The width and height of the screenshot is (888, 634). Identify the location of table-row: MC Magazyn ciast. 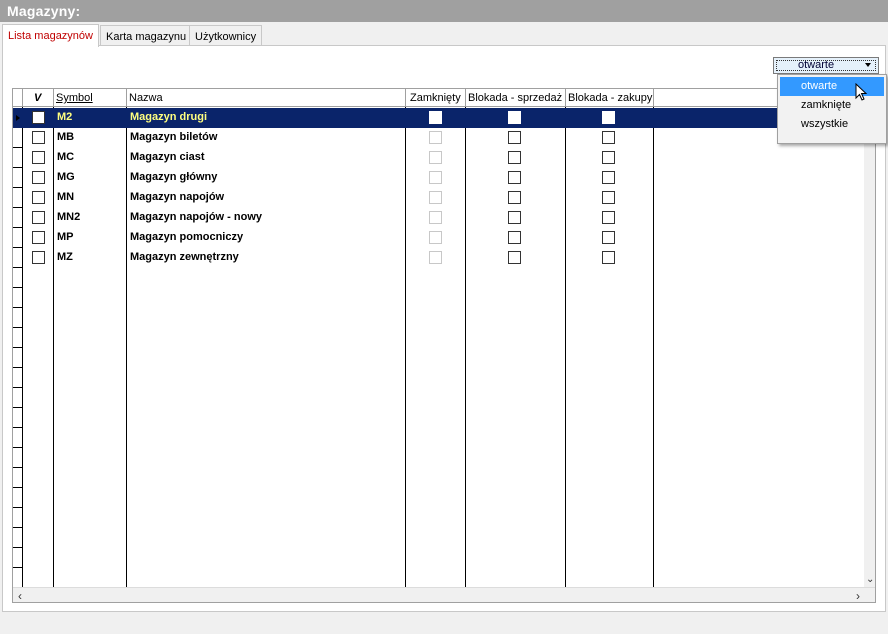
(438, 158).